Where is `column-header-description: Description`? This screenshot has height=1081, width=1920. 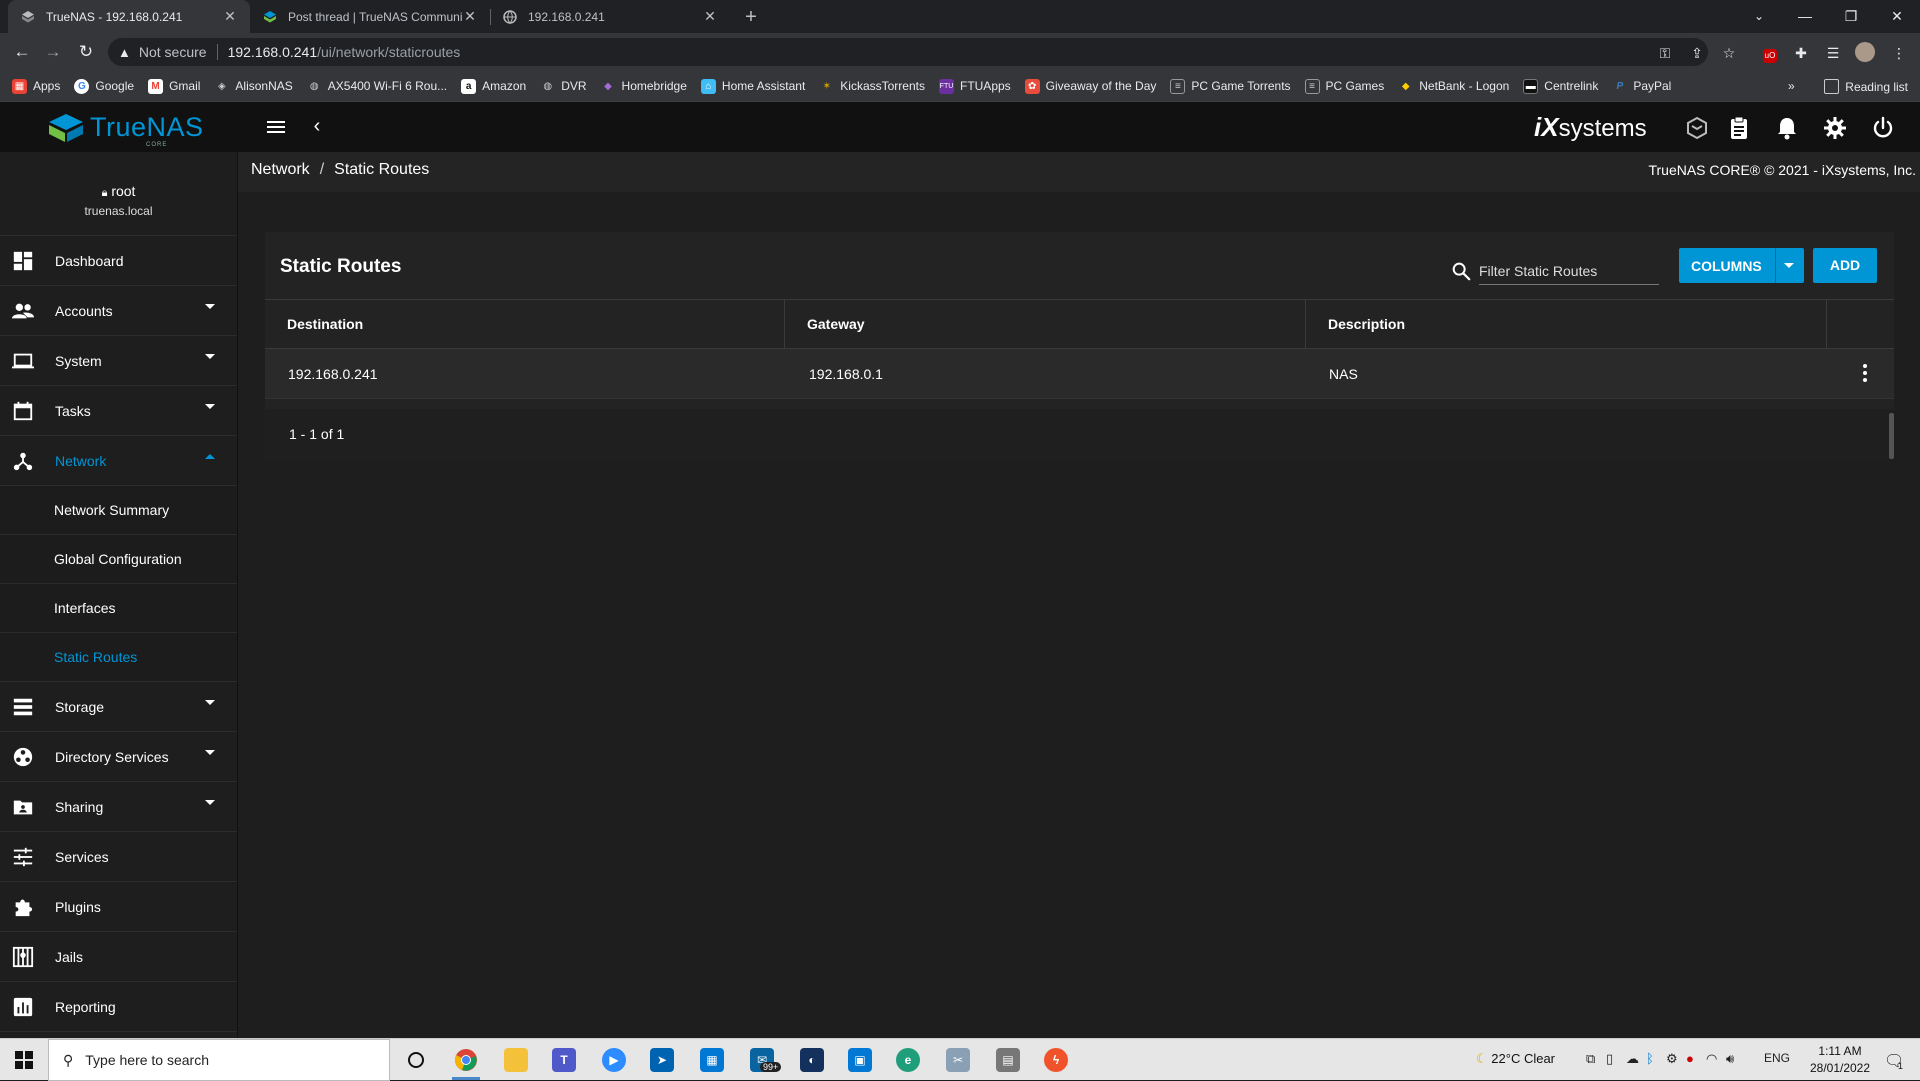
column-header-description: Description is located at coordinates (1566, 324).